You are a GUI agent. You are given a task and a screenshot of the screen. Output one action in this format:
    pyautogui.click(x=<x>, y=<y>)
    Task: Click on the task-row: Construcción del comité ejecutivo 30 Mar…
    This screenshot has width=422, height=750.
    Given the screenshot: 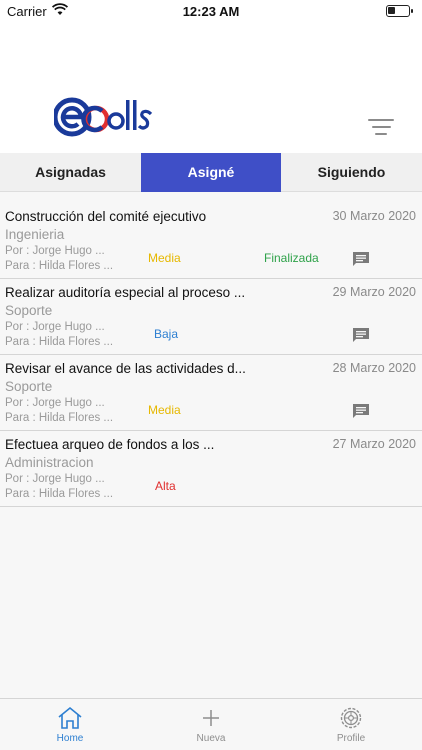 What is the action you would take?
    pyautogui.click(x=211, y=241)
    